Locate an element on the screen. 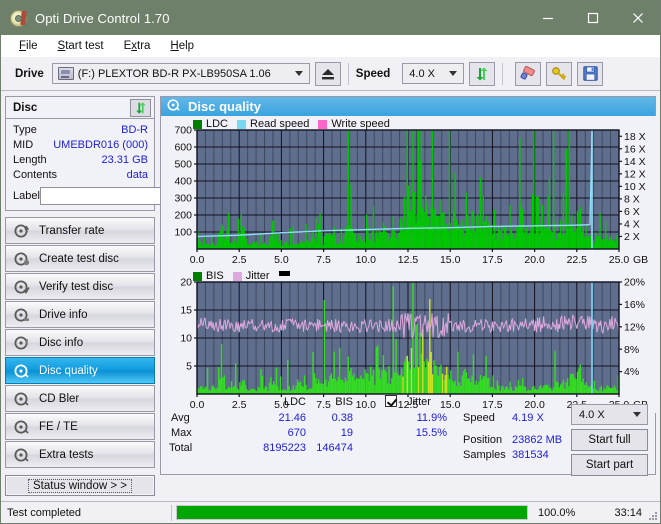 The width and height of the screenshot is (661, 524). svg-text: 2.5 is located at coordinates (239, 260).